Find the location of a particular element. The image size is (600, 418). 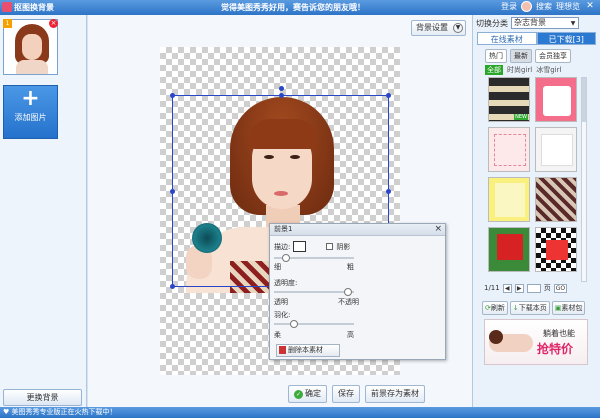

stroke-width-slider is located at coordinates (314, 258).